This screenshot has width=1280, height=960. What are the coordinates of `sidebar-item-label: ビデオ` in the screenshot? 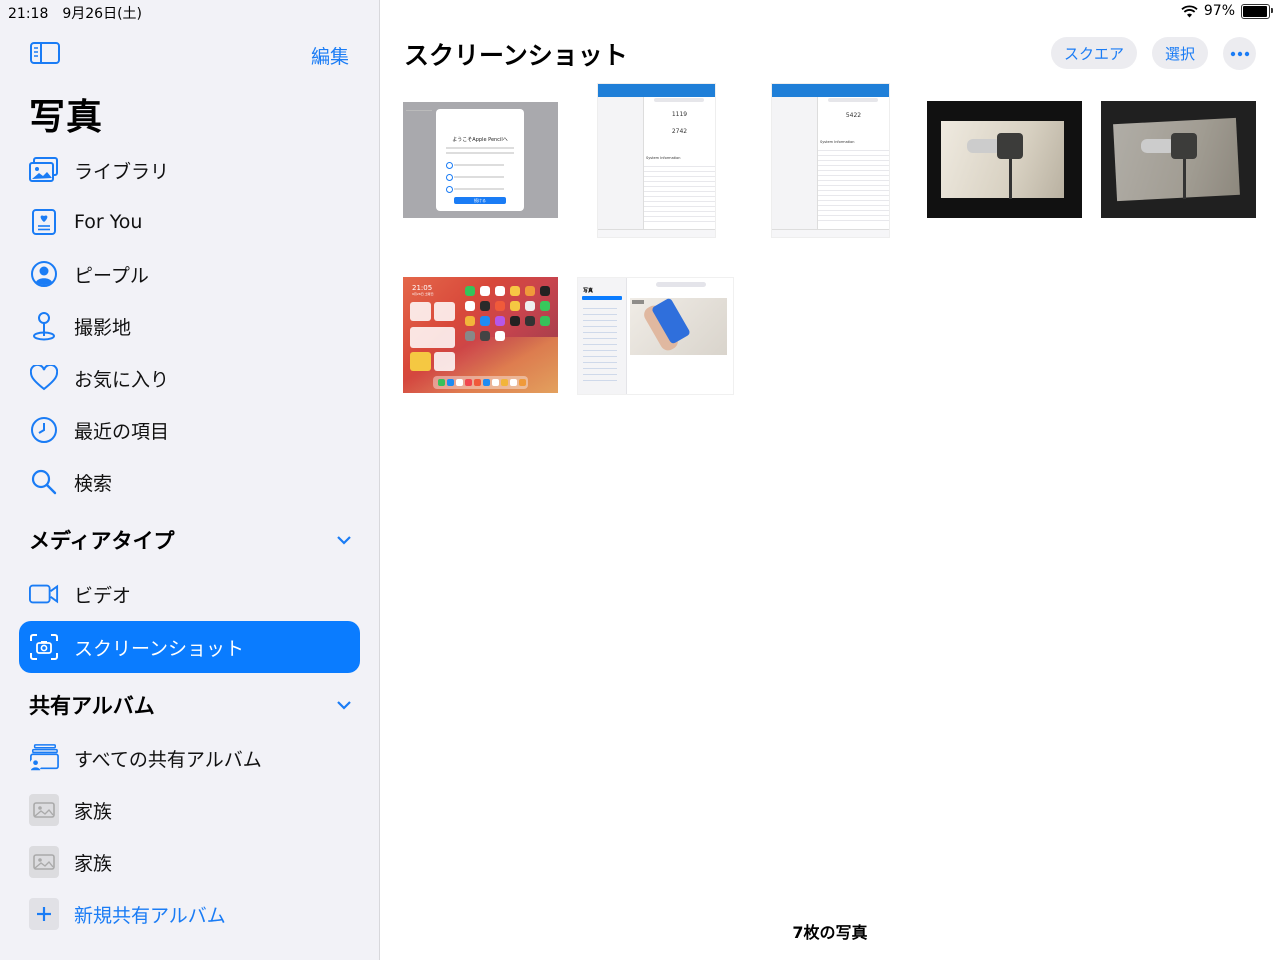 It's located at (103, 595).